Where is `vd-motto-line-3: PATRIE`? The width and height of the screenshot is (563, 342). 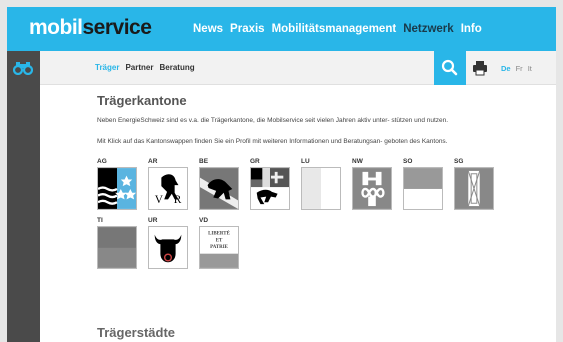
vd-motto-line-3: PATRIE is located at coordinates (219, 247).